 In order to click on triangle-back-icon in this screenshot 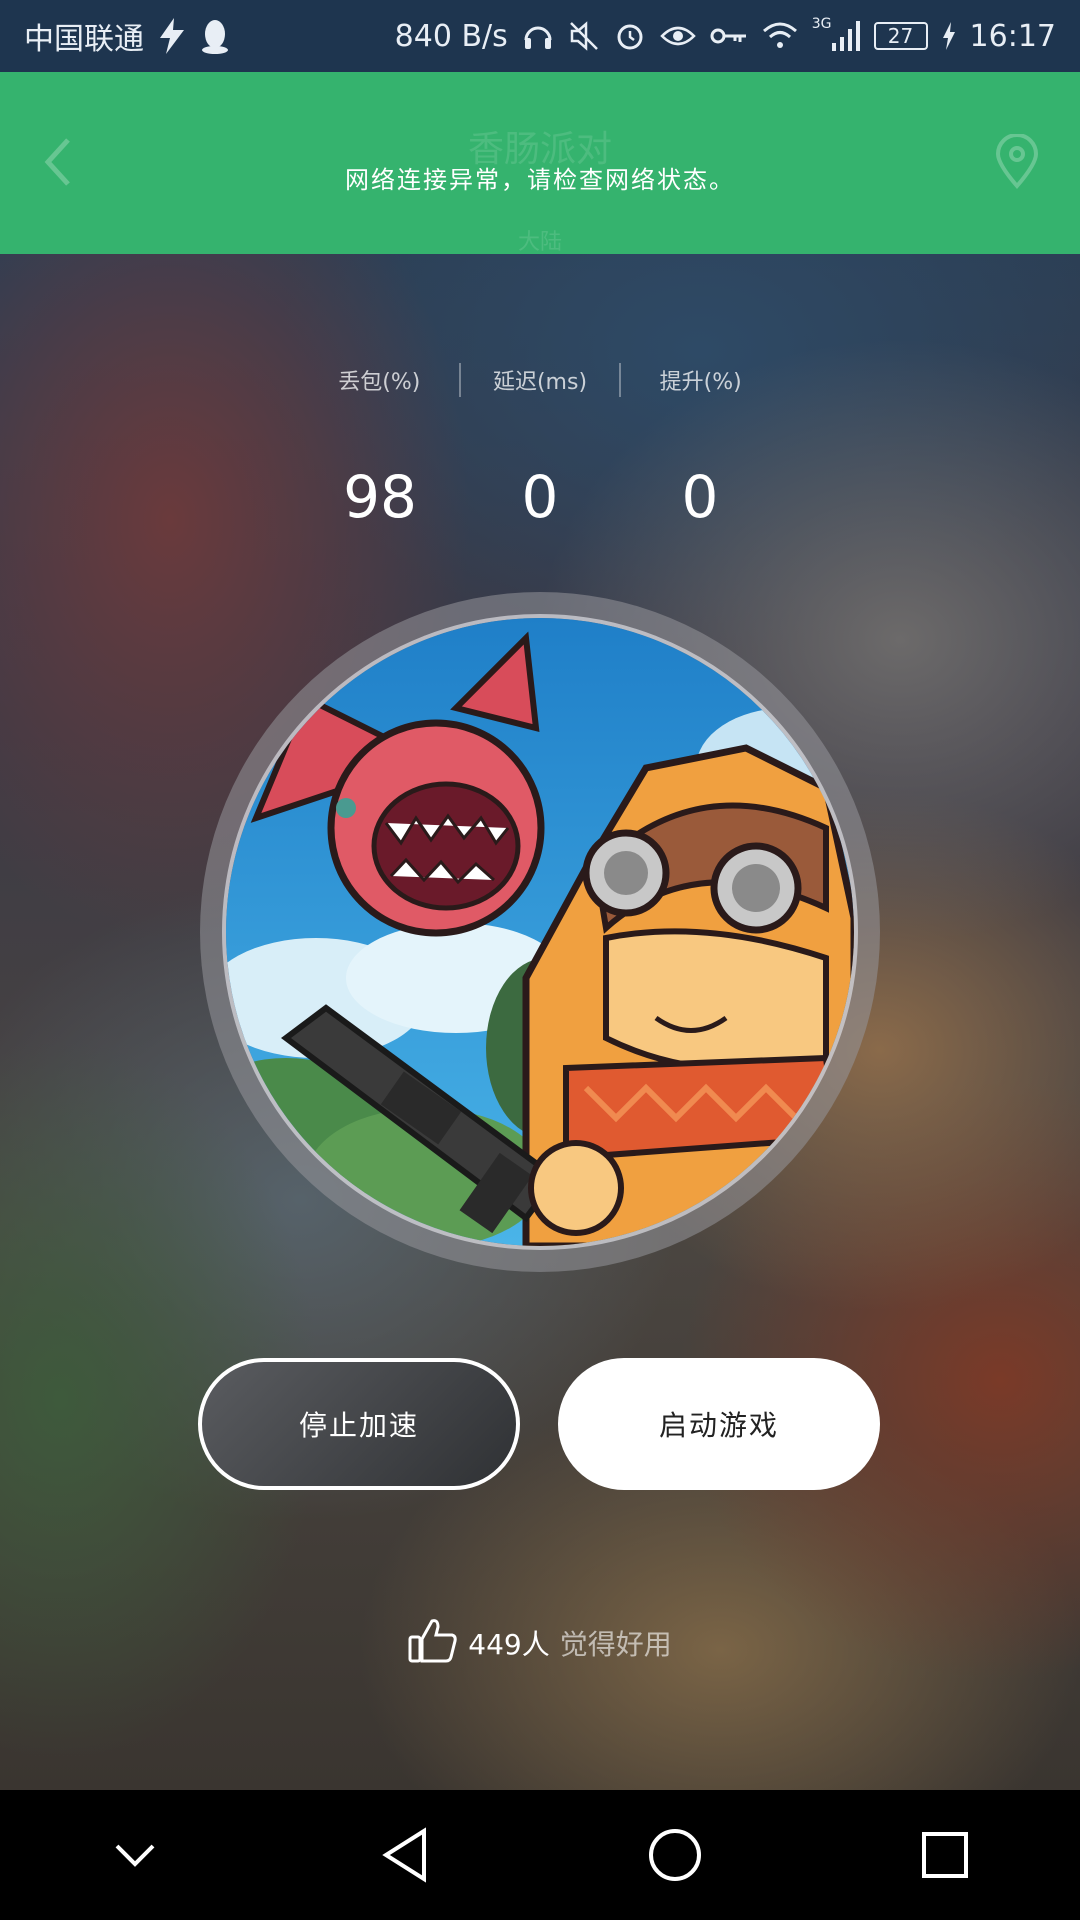, I will do `click(404, 1855)`.